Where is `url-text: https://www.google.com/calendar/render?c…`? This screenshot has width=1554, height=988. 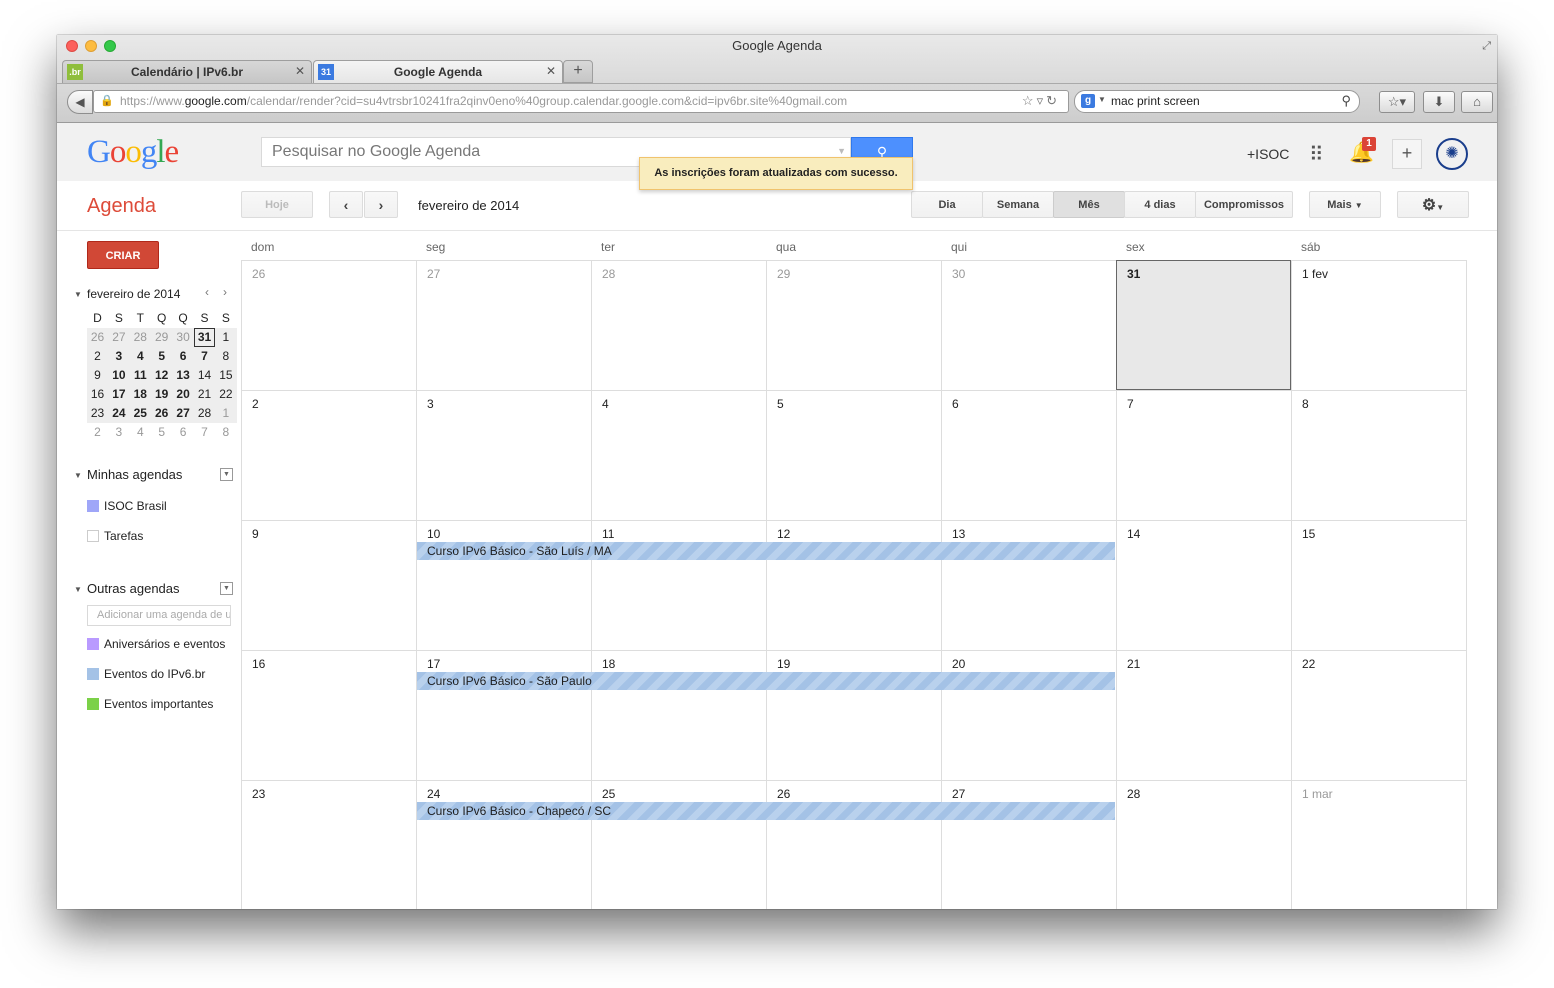
url-text: https://www.google.com/calendar/render?c… is located at coordinates (483, 101).